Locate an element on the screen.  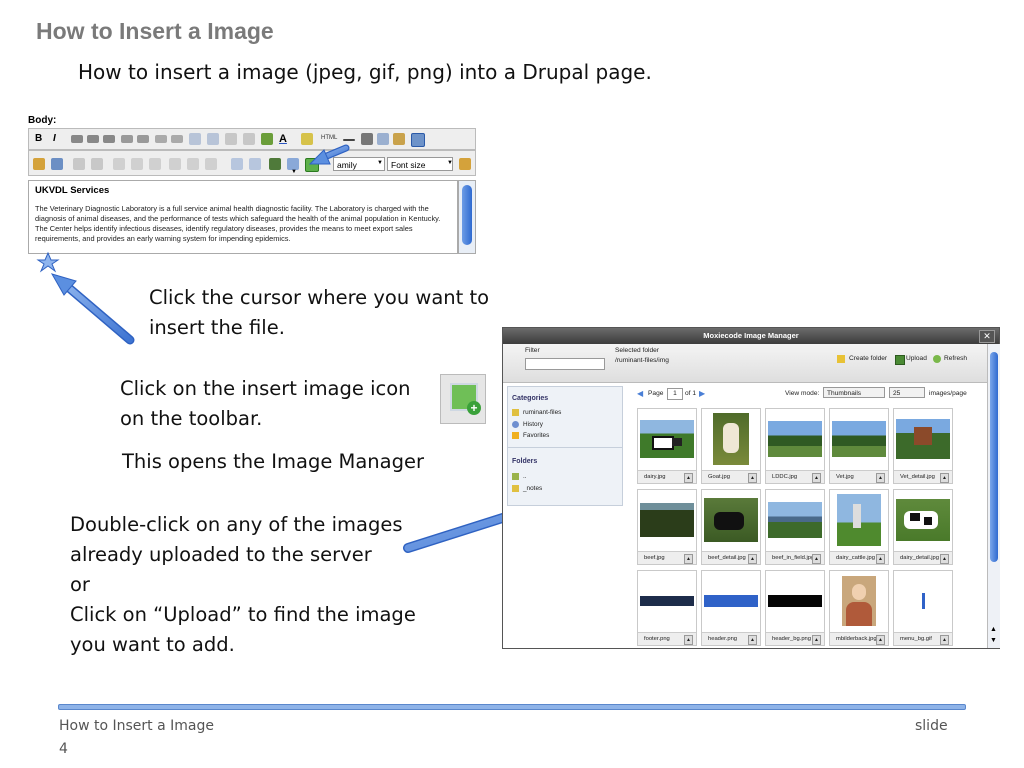
thumbnail-filename: footer.png is located at coordinates (657, 639).